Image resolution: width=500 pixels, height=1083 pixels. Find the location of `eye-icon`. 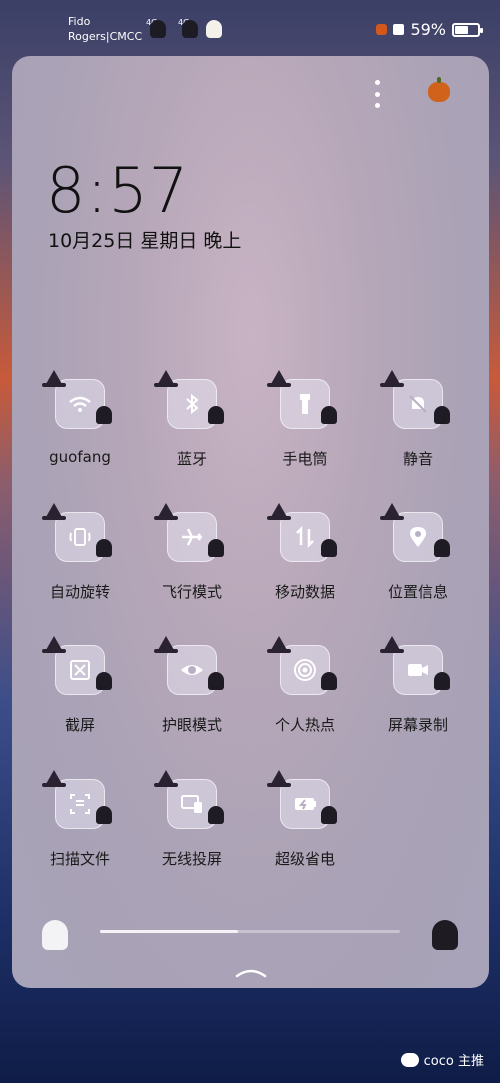

eye-icon is located at coordinates (192, 670).